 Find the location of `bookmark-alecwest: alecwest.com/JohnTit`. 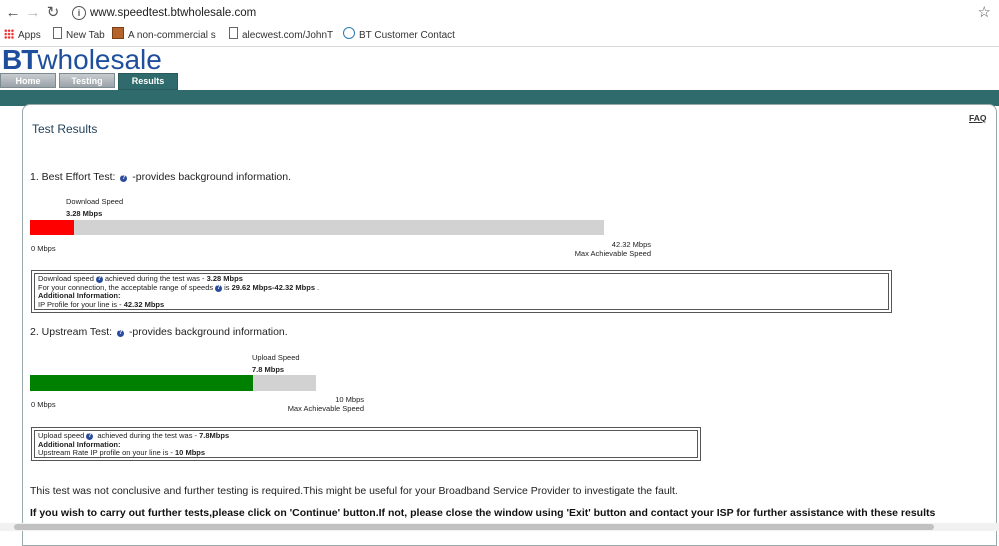

bookmark-alecwest: alecwest.com/JohnTit is located at coordinates (281, 36).